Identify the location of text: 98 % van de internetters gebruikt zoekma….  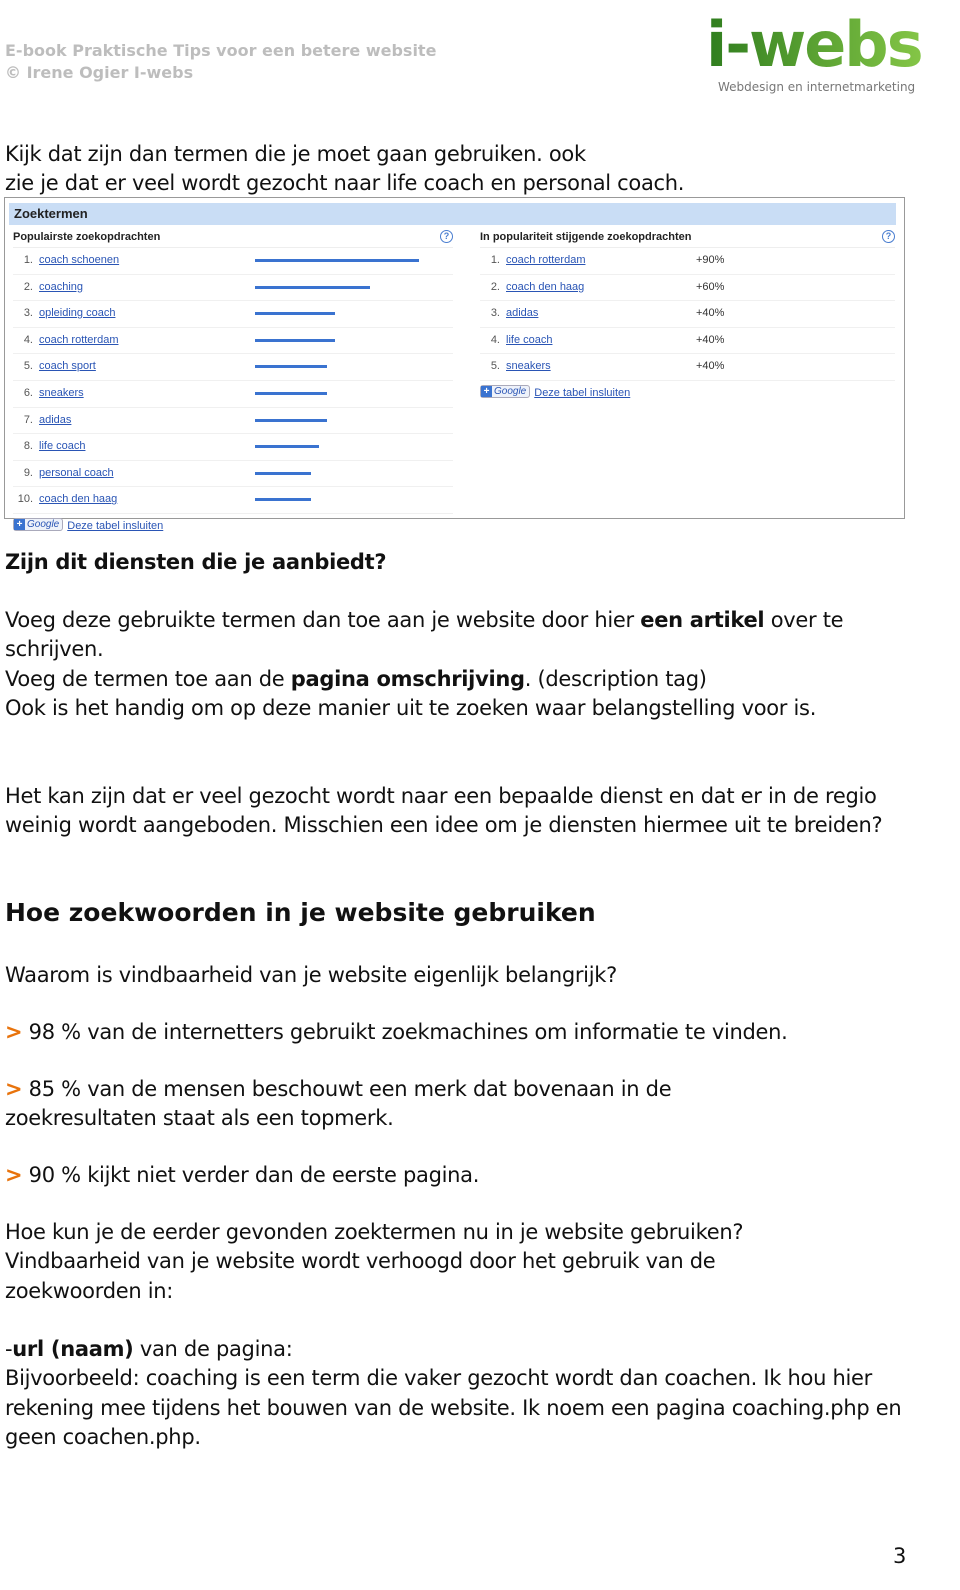
(405, 1032).